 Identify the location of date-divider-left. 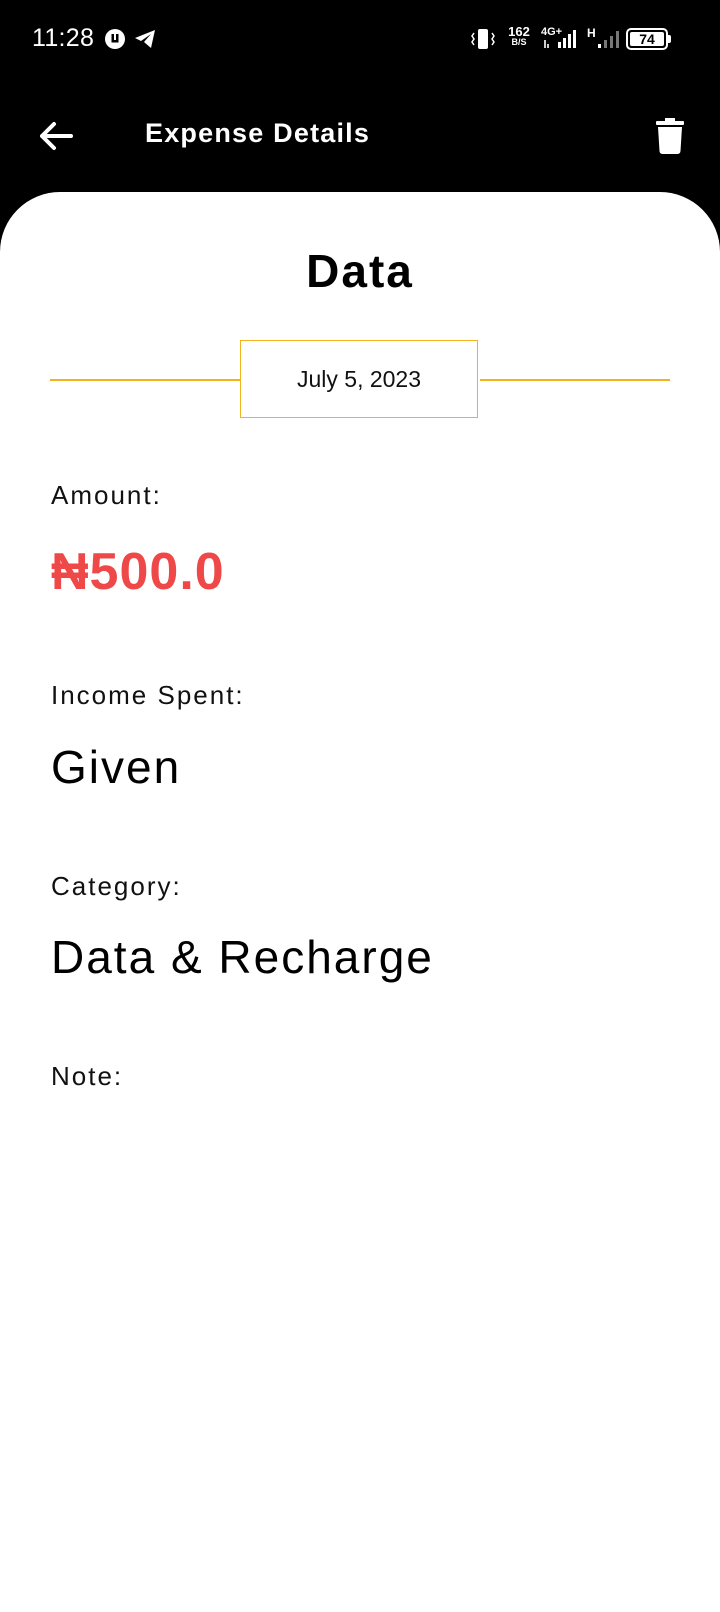
(145, 380).